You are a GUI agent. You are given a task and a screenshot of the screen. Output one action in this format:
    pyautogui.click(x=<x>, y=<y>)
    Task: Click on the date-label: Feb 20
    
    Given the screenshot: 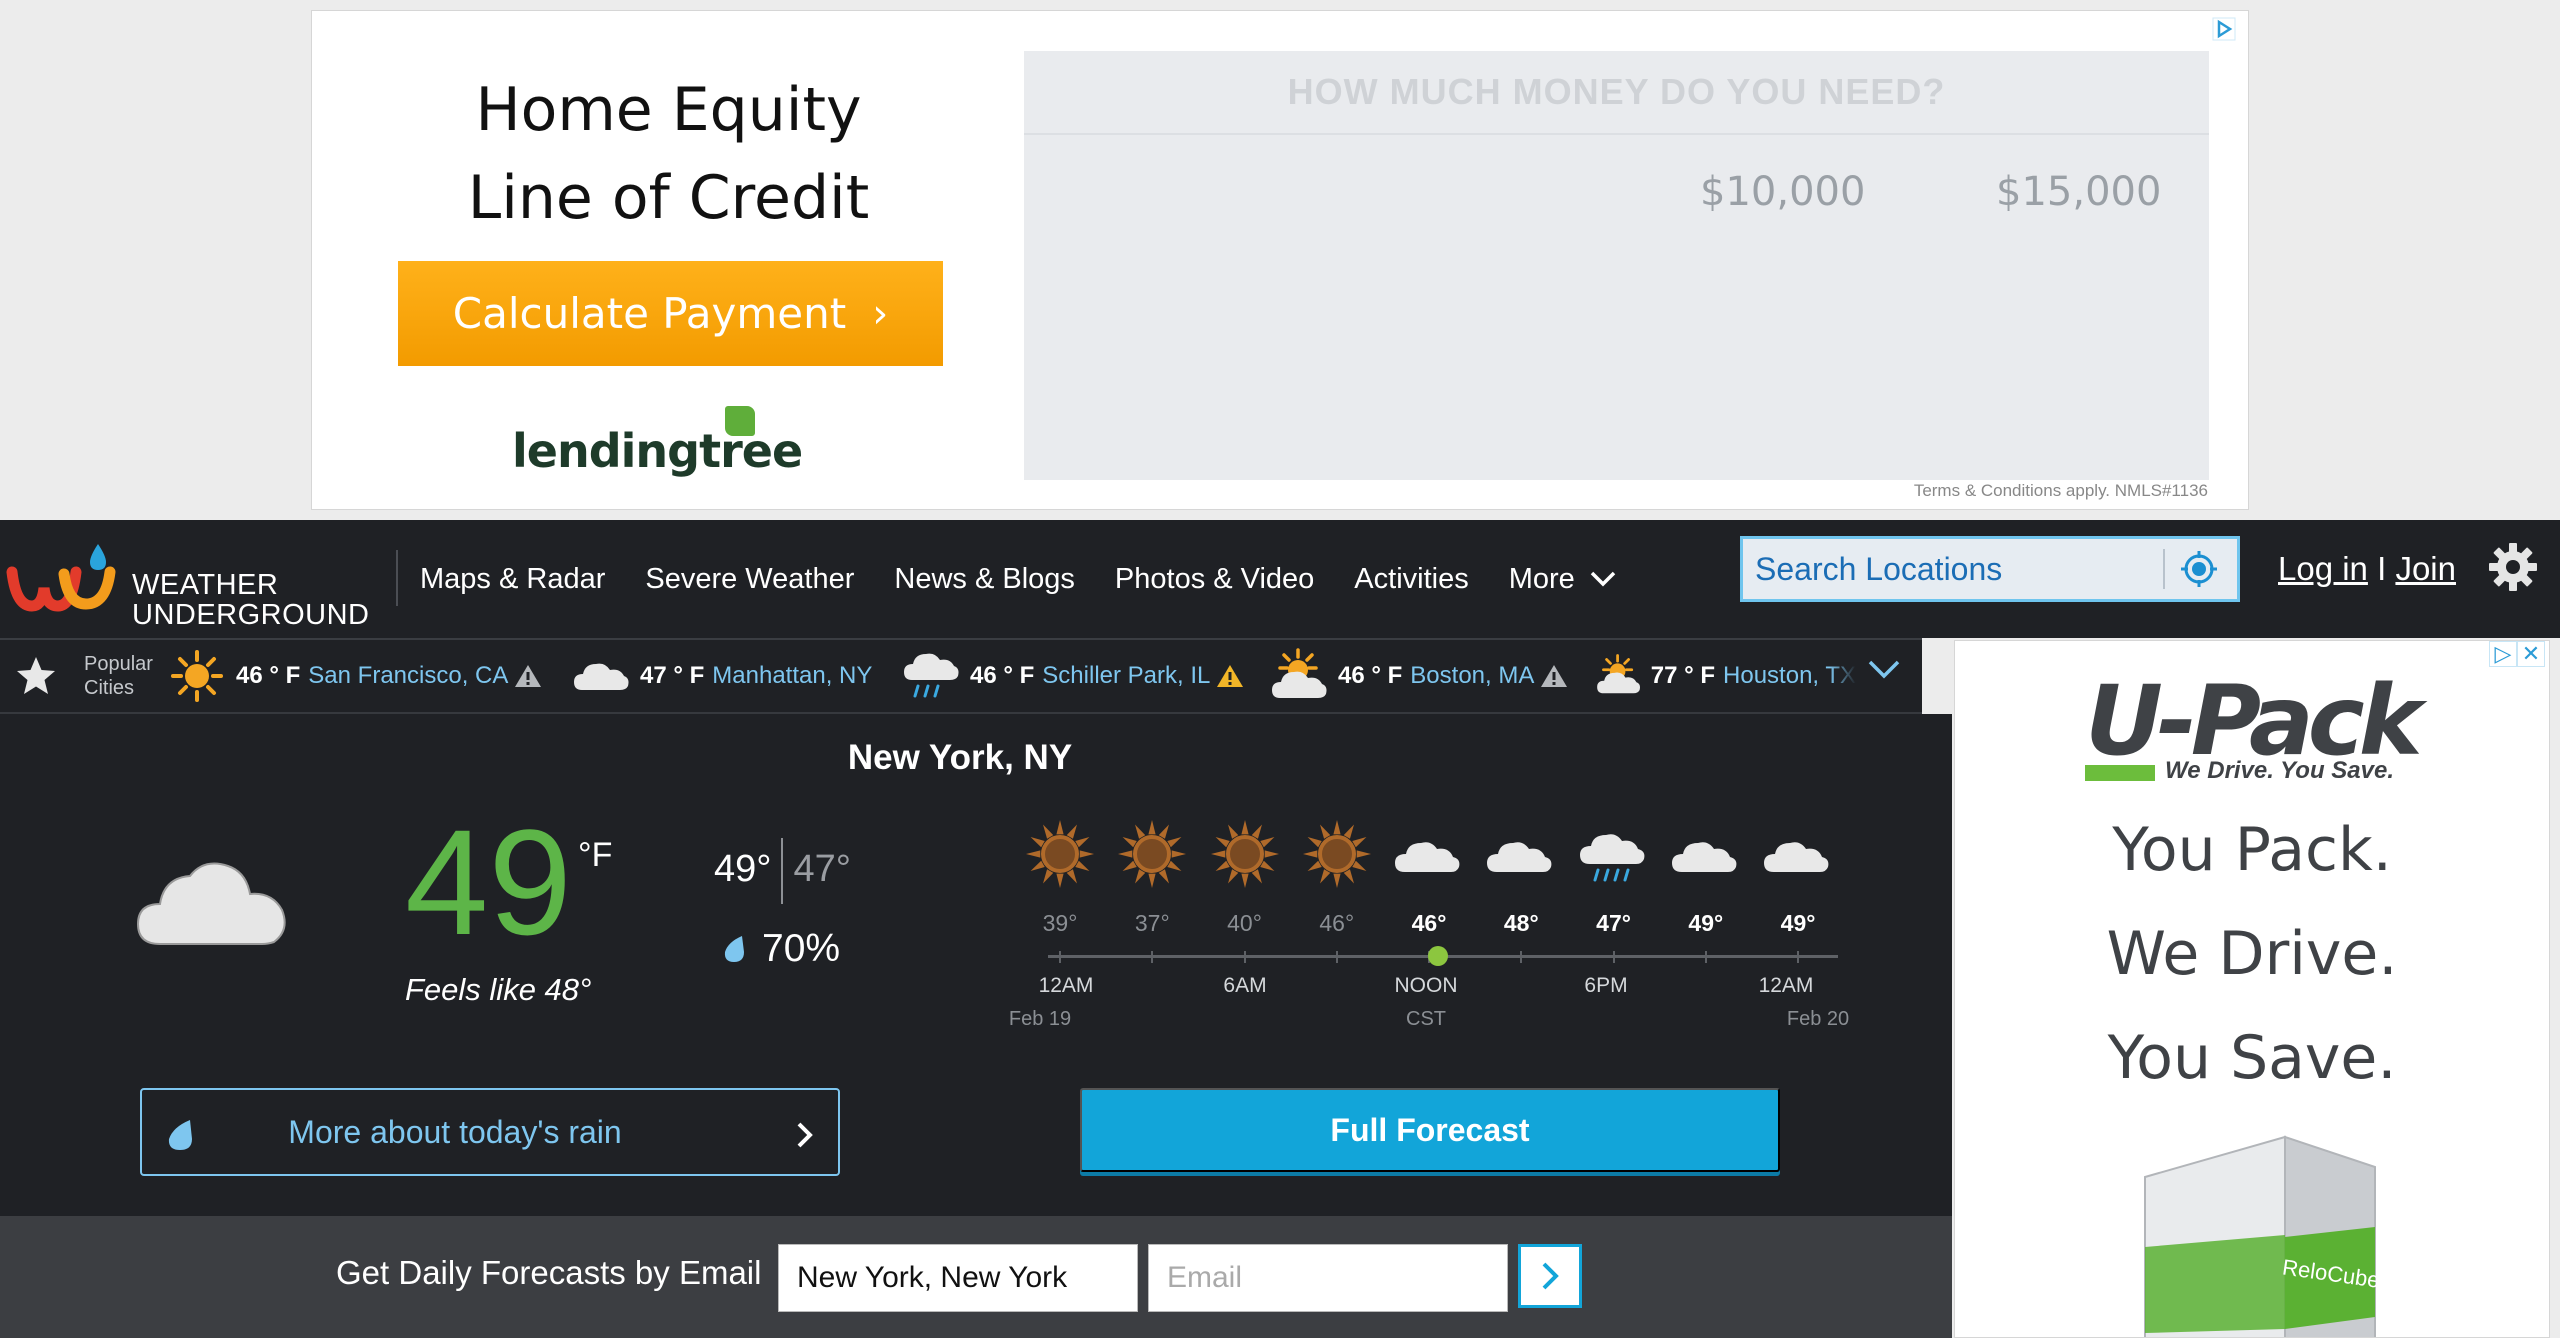 What is the action you would take?
    pyautogui.click(x=1818, y=1019)
    